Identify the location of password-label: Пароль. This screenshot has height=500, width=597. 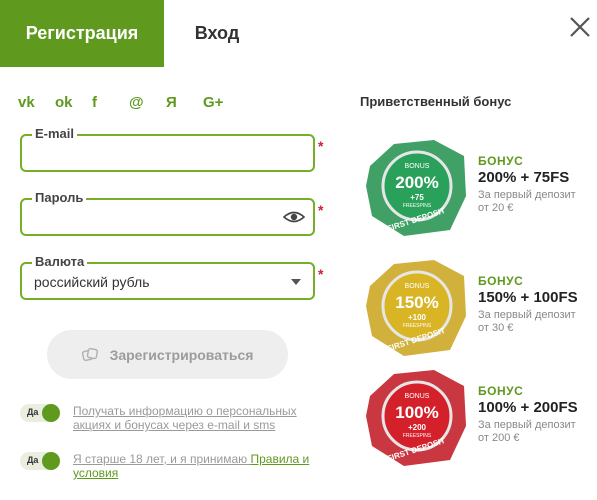
(59, 198).